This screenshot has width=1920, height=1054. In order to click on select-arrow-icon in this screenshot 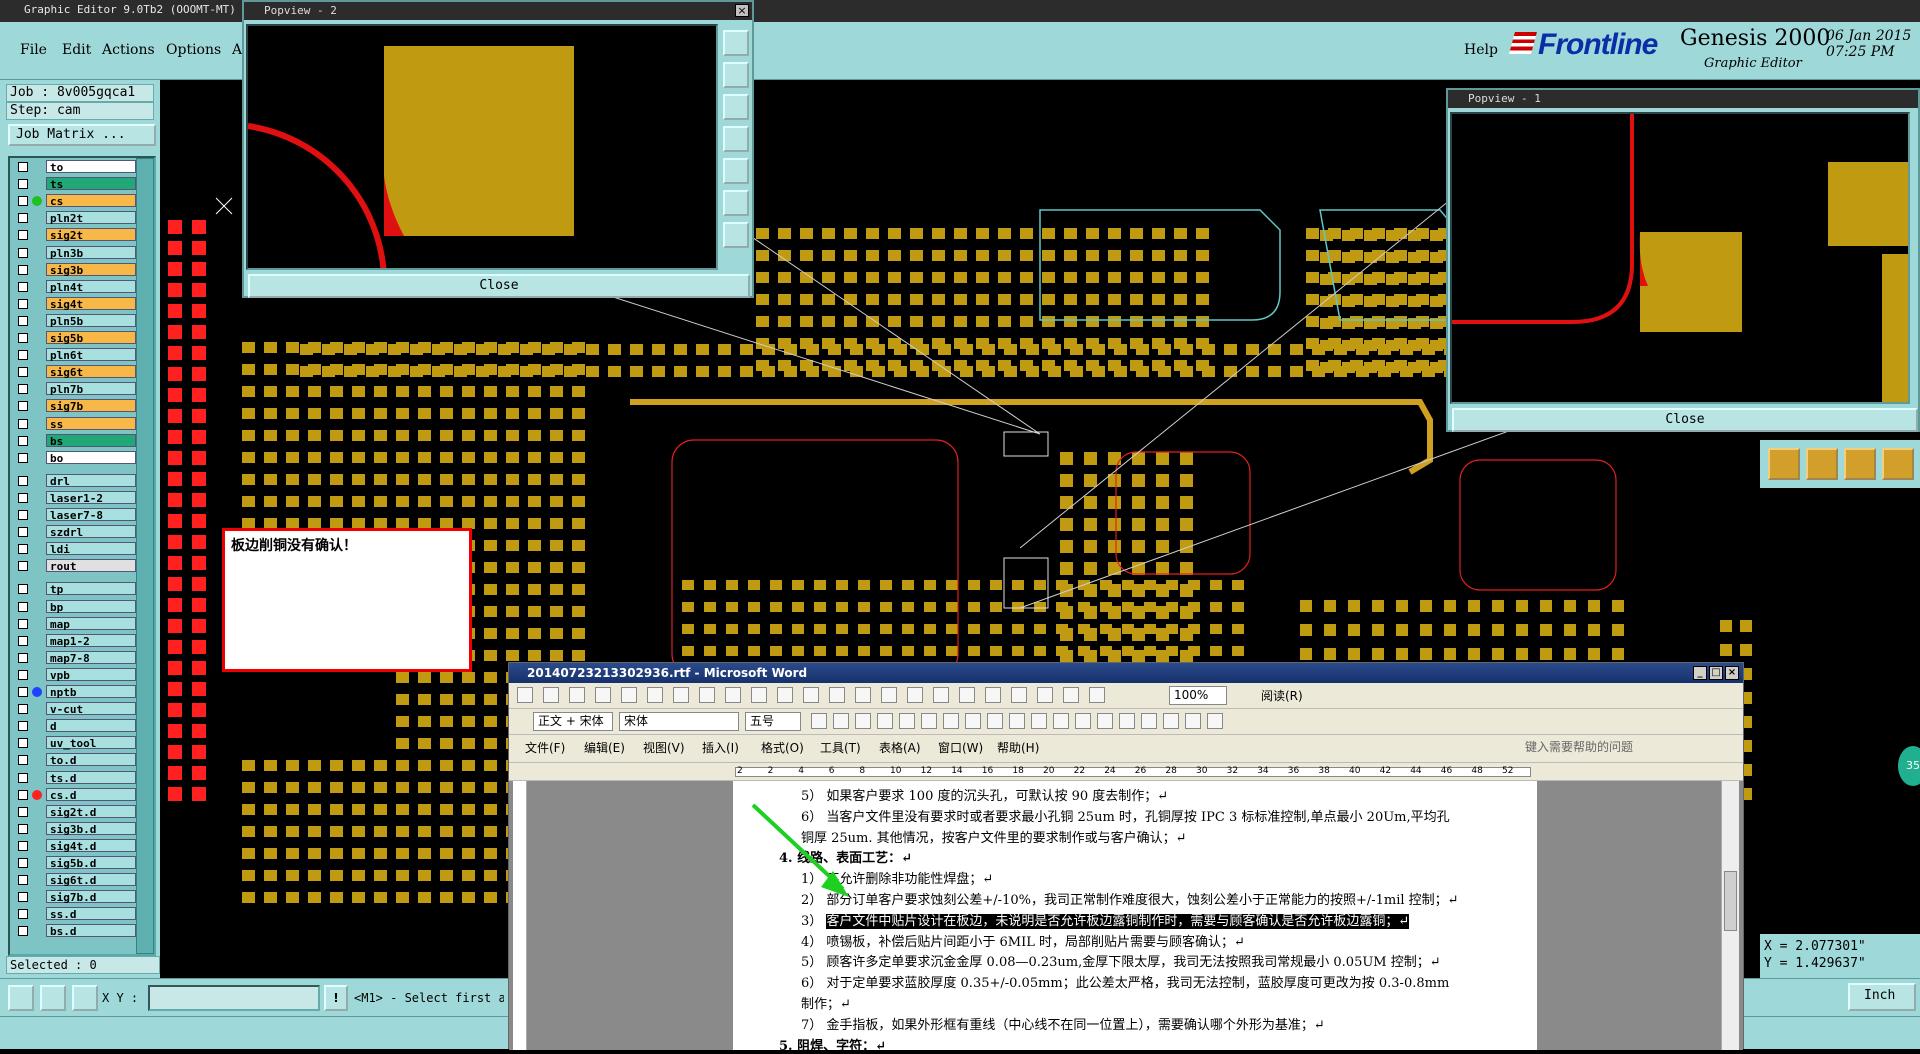, I will do `click(1822, 464)`.